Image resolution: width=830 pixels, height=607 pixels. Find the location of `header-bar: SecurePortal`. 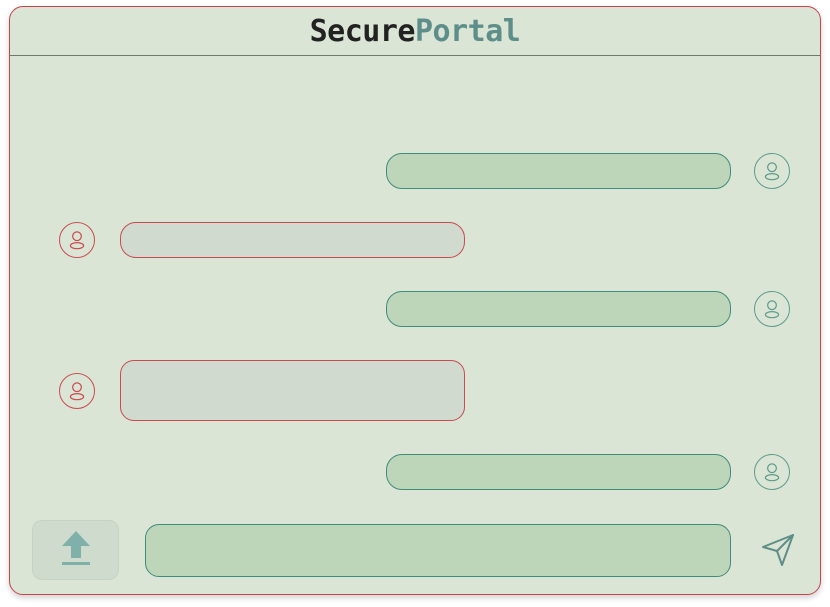

header-bar: SecurePortal is located at coordinates (415, 31).